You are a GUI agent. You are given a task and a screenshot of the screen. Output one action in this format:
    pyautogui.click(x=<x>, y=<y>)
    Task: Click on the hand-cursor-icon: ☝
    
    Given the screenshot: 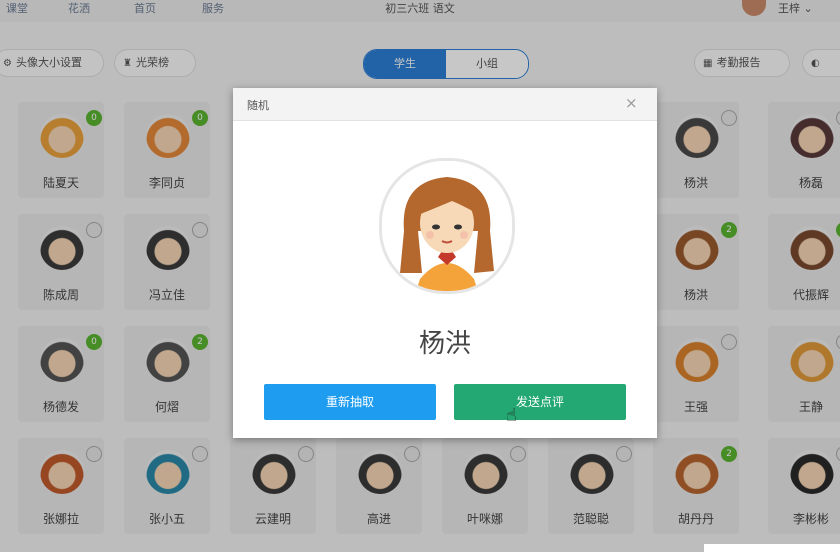 What is the action you would take?
    pyautogui.click(x=511, y=415)
    